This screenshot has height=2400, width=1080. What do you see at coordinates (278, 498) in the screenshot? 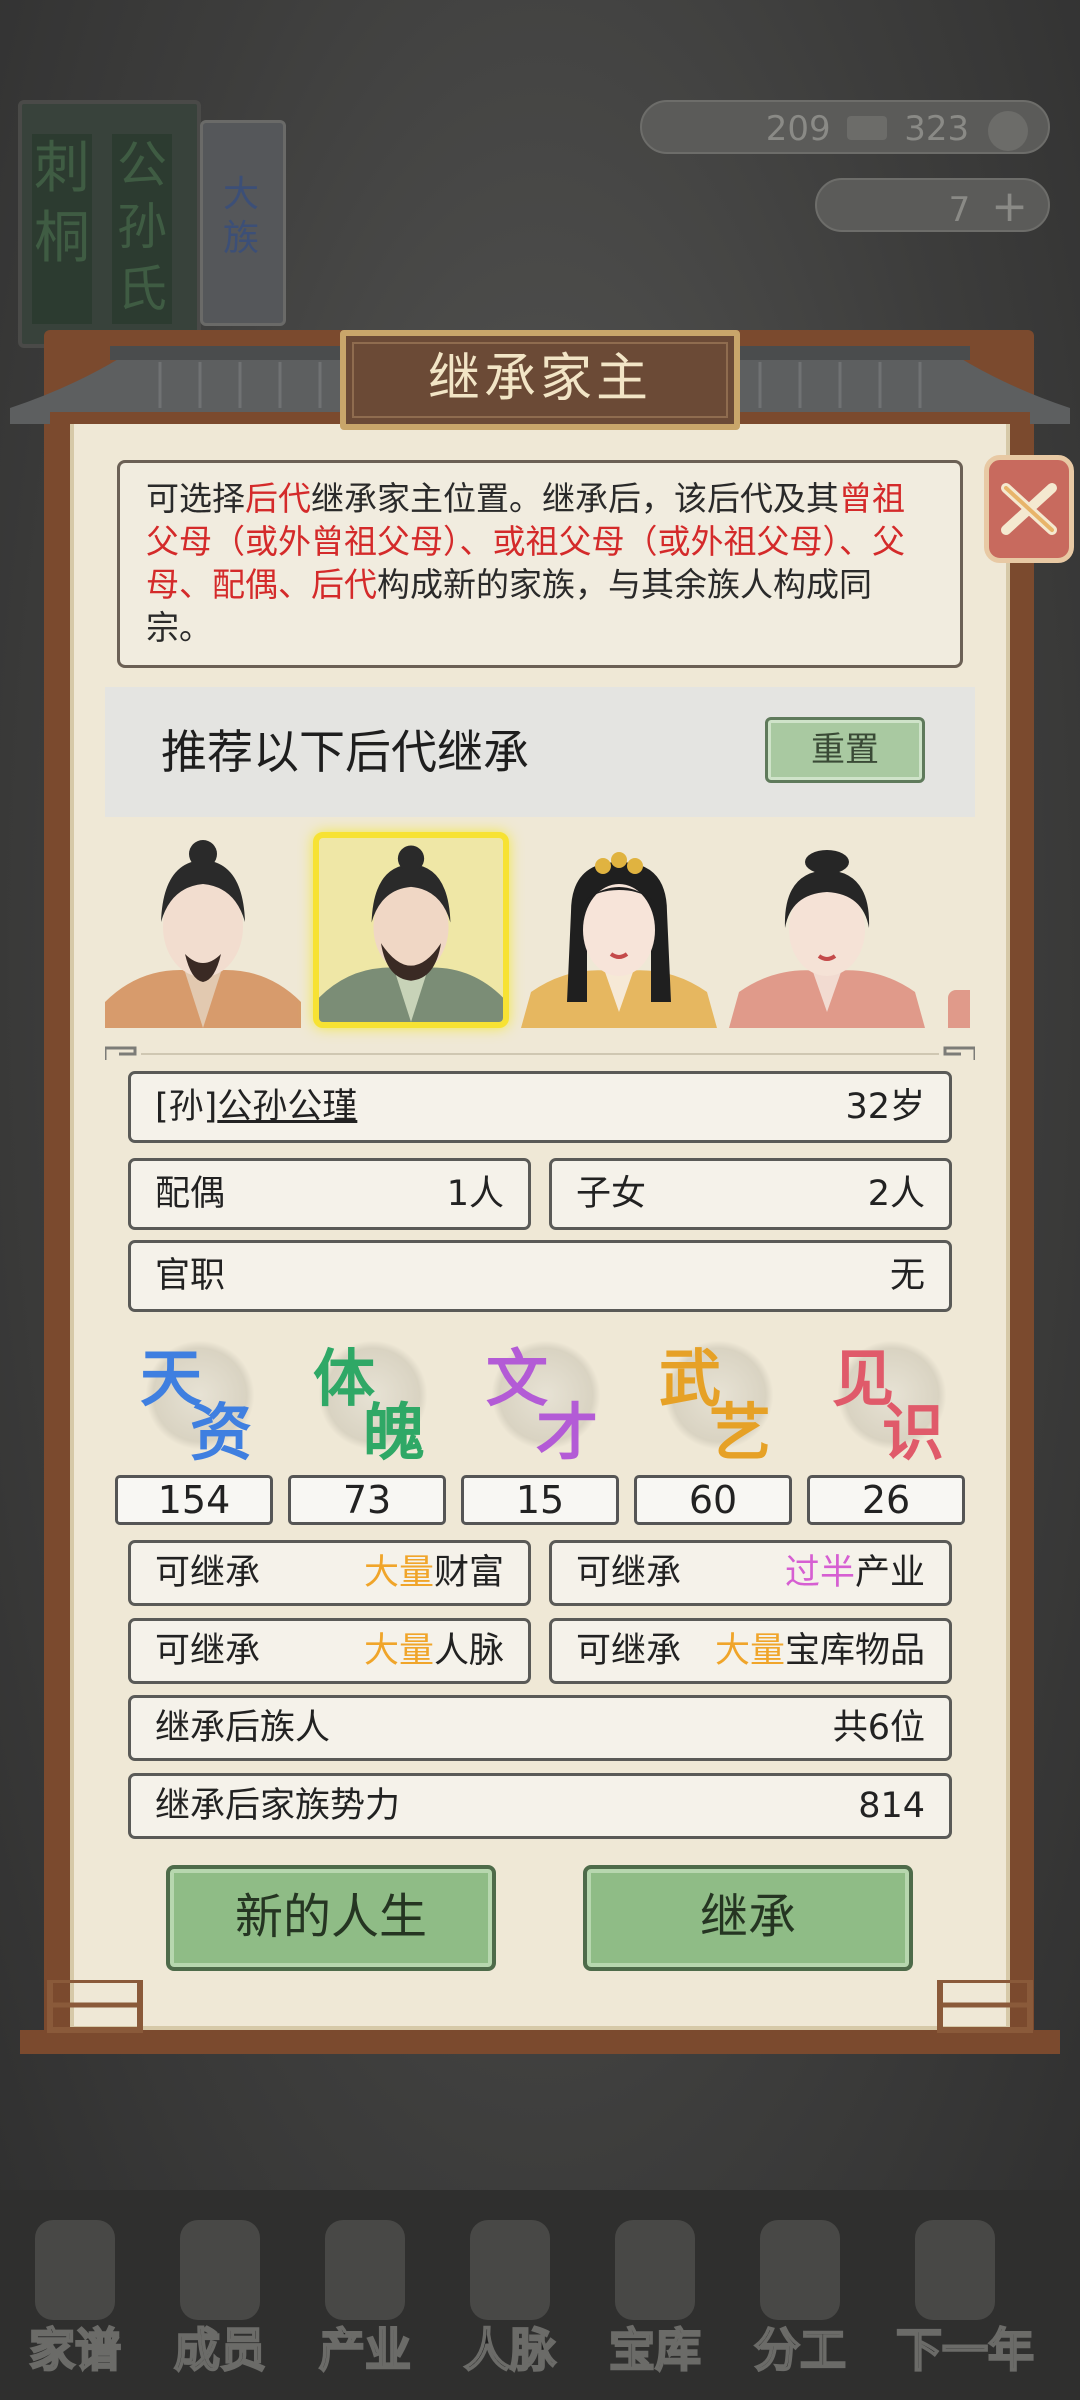
I see `desc-part-2: 后代` at bounding box center [278, 498].